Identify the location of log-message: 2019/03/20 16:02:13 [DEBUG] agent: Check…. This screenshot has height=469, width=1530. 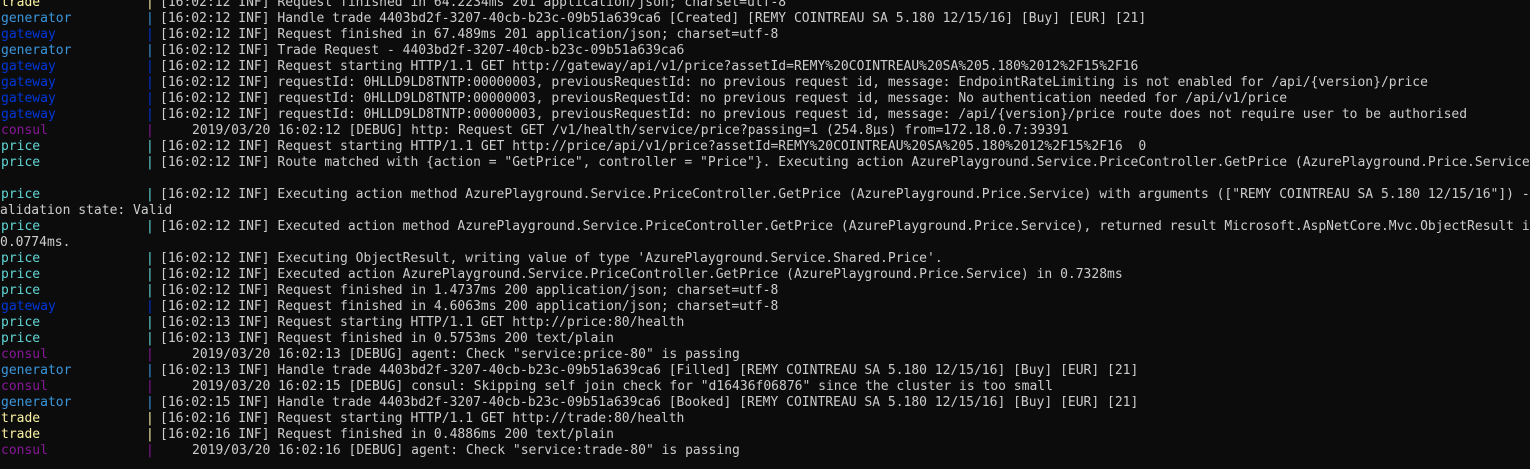
(466, 354).